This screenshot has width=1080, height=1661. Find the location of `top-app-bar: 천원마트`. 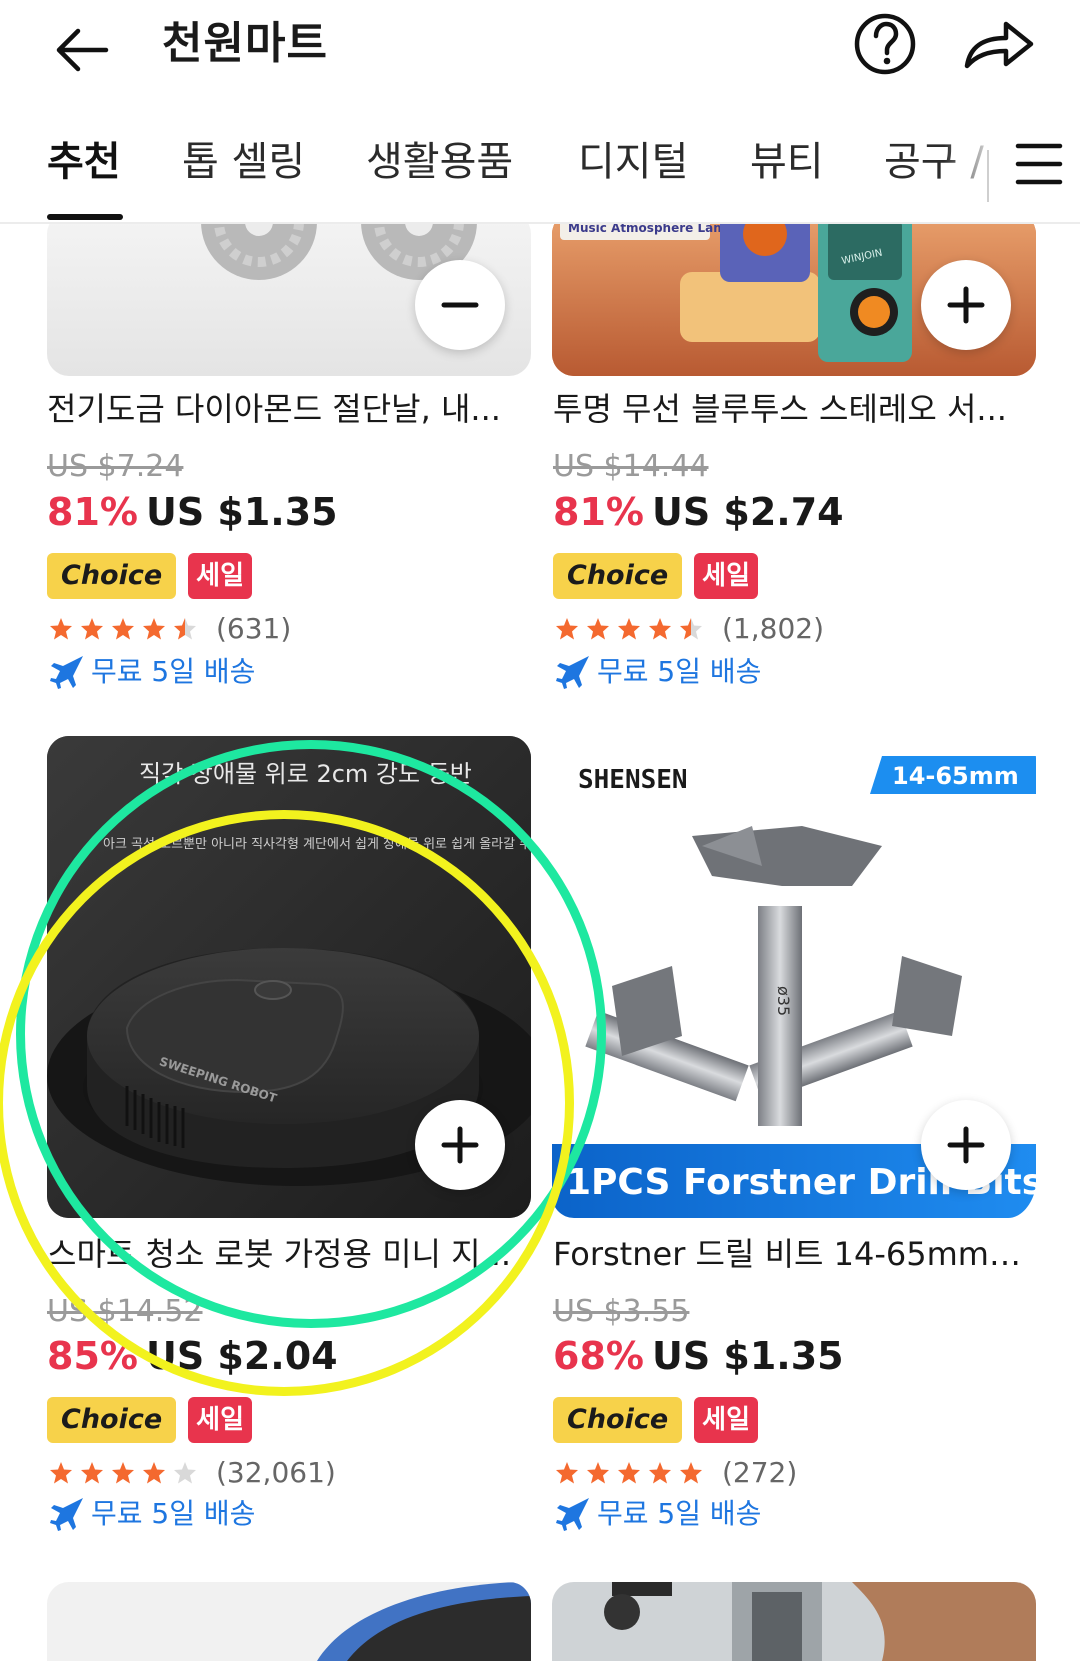

top-app-bar: 천원마트 is located at coordinates (540, 50).